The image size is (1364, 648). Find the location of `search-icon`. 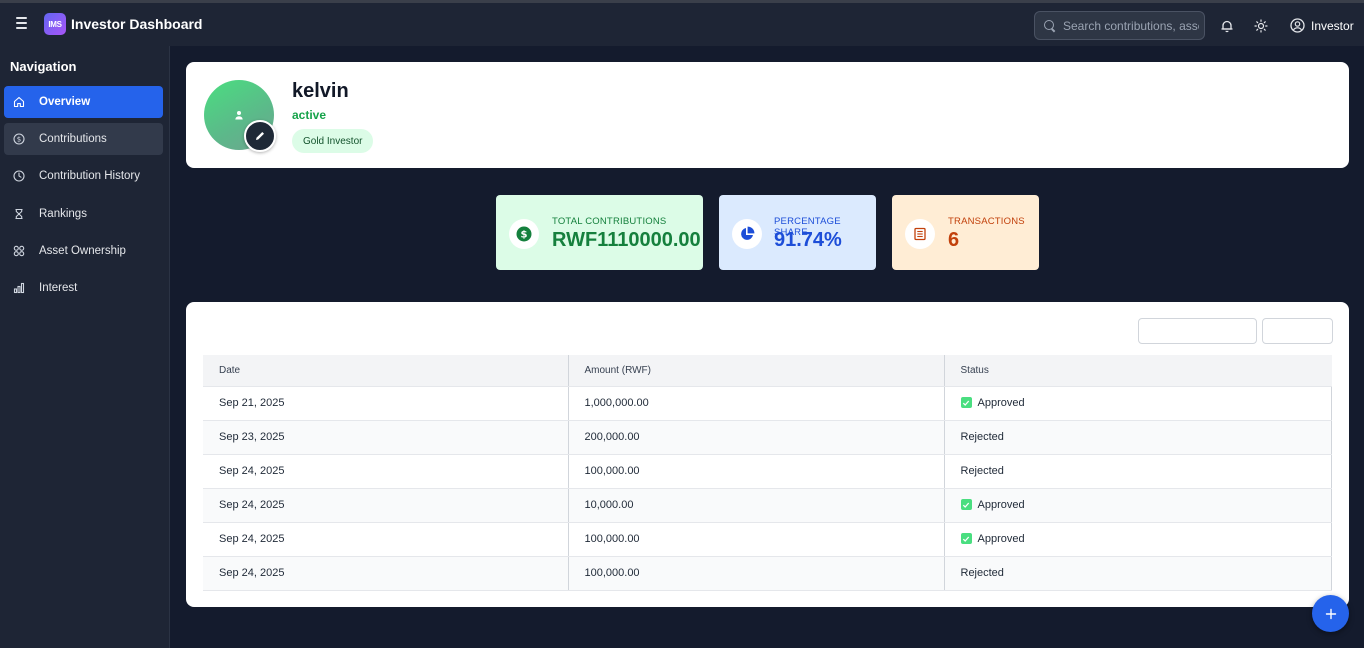

search-icon is located at coordinates (1050, 26).